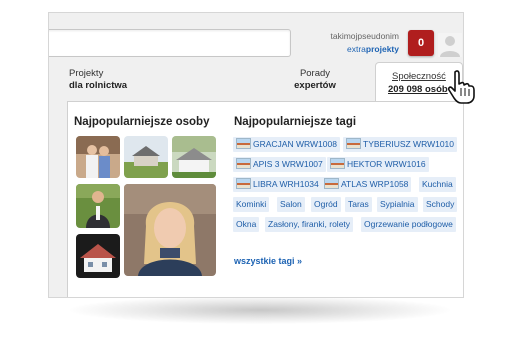  I want to click on nav-projekty-line2: dla rolnictwa, so click(98, 85).